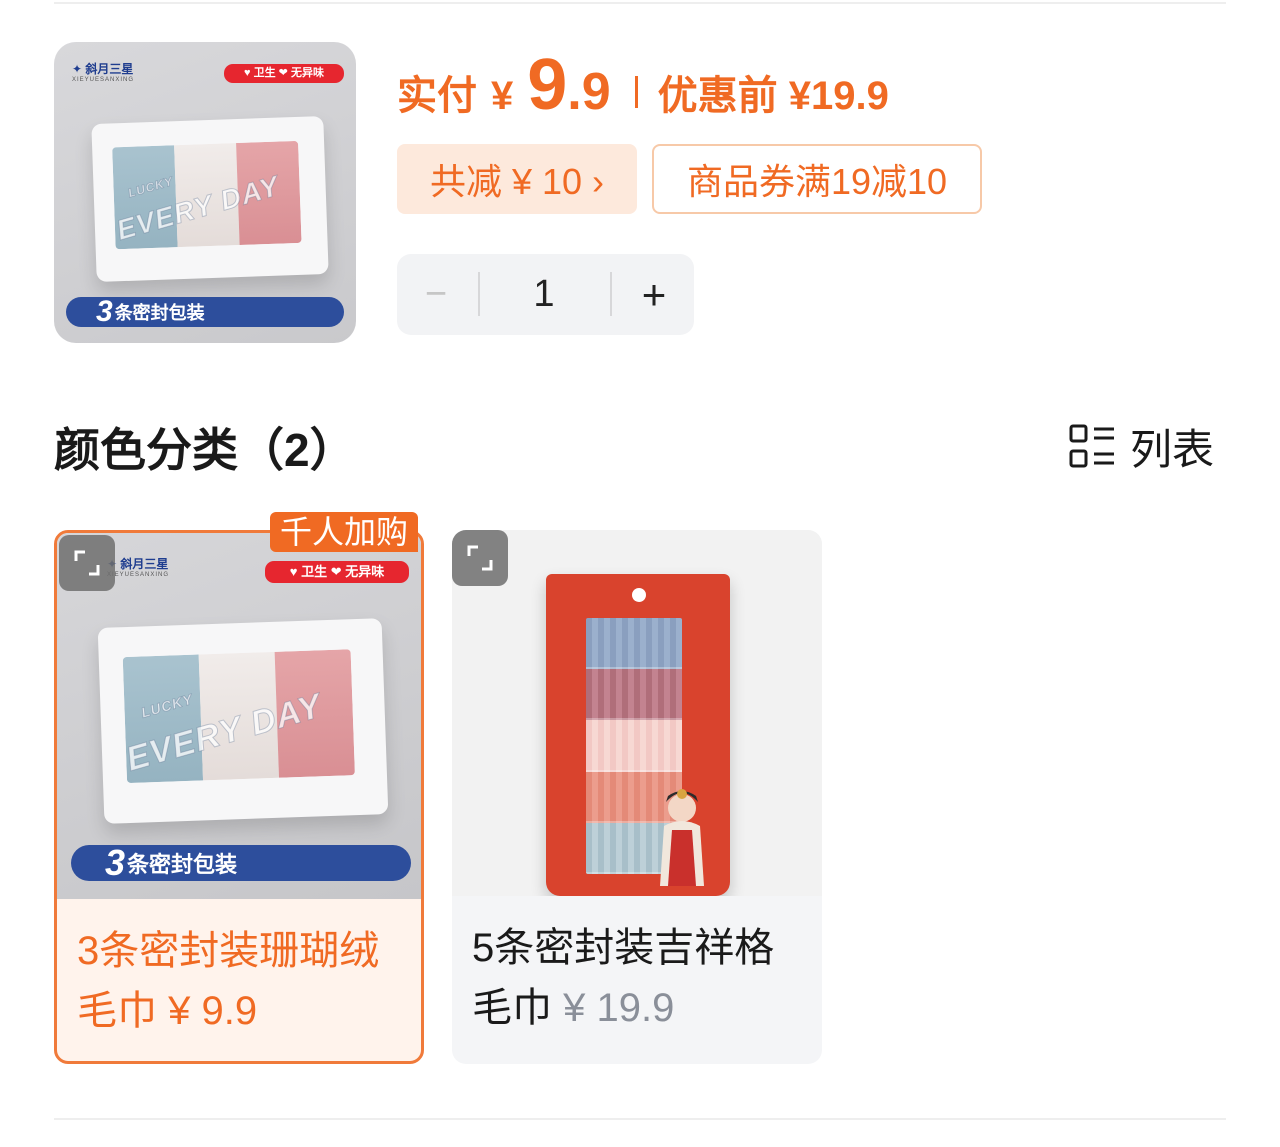  What do you see at coordinates (77, 69) in the screenshot?
I see `star-logo-icon: ✦` at bounding box center [77, 69].